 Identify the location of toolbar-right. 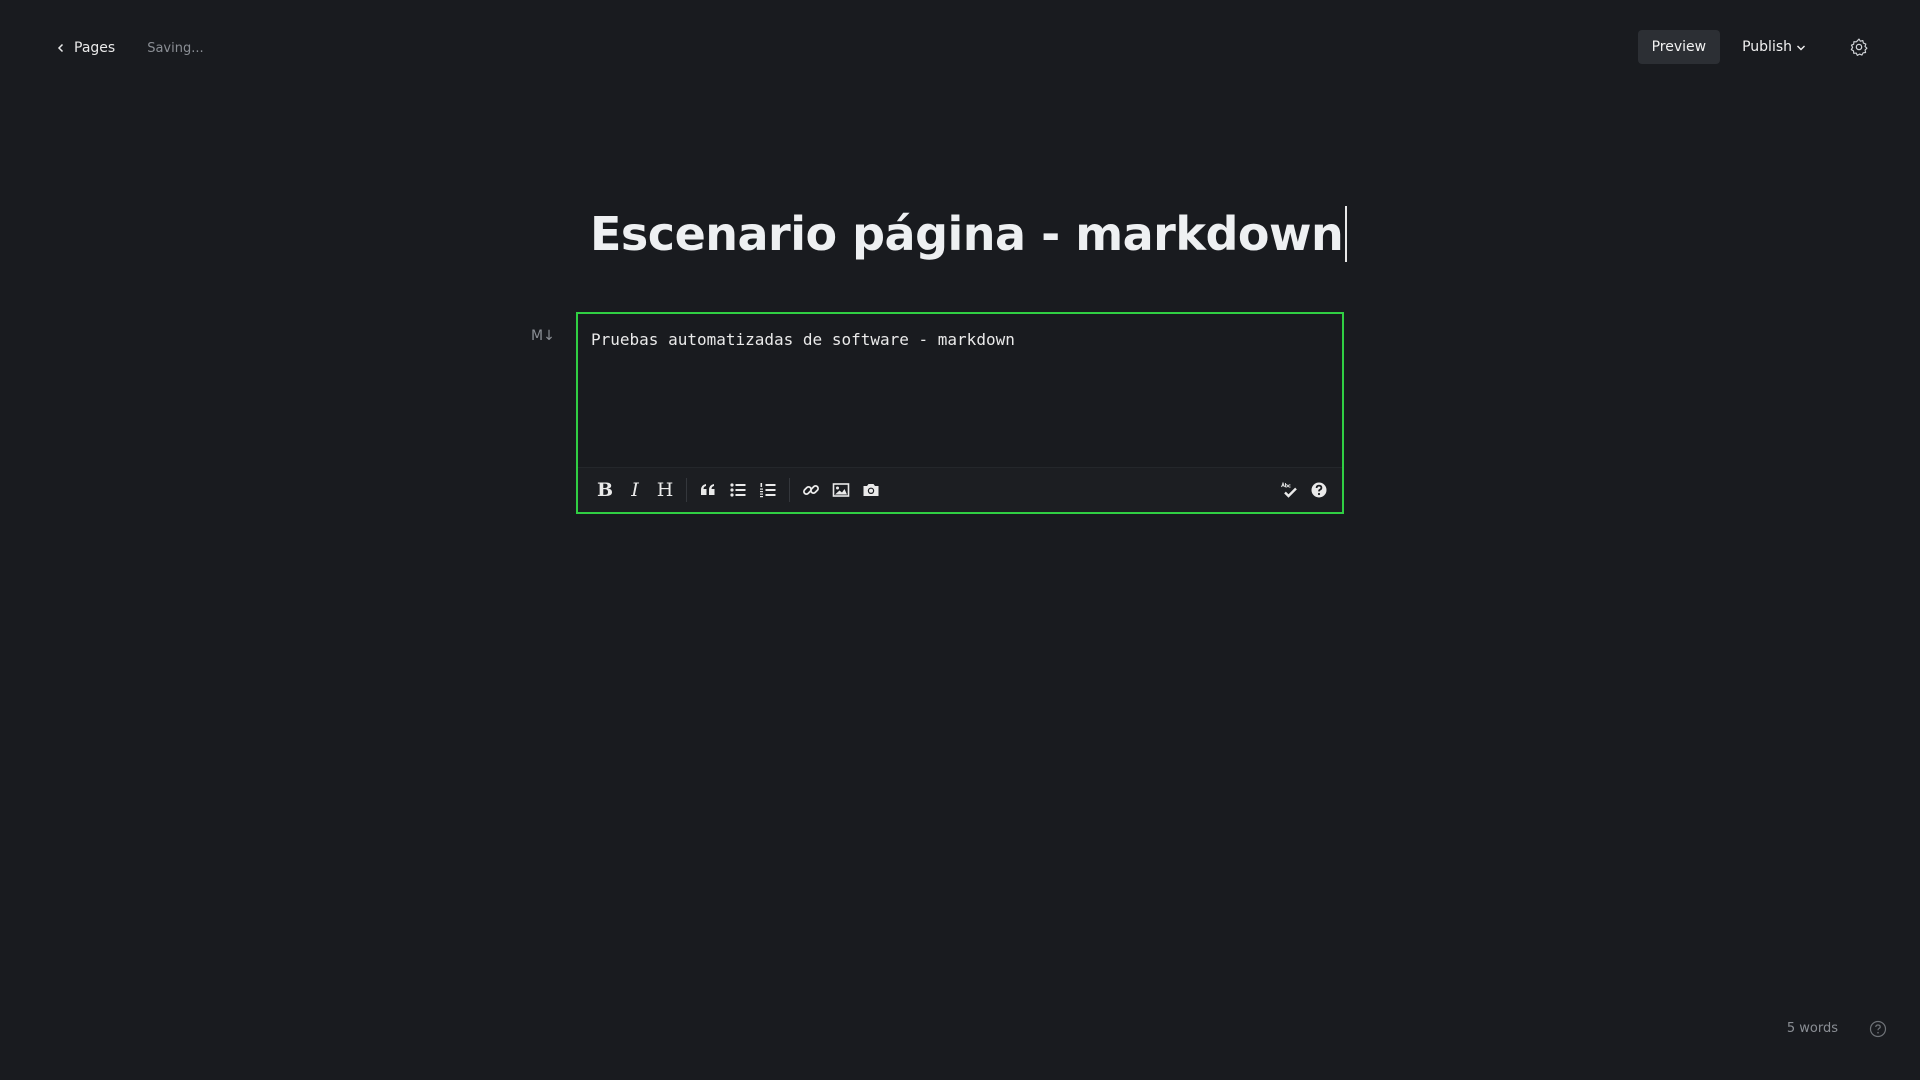
(1304, 490).